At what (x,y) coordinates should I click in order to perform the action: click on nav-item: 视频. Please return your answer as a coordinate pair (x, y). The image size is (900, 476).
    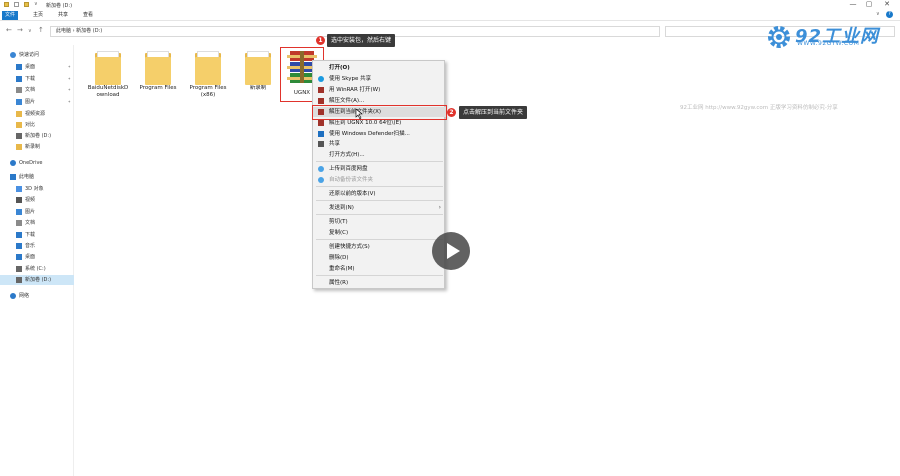
    Looking at the image, I should click on (37, 200).